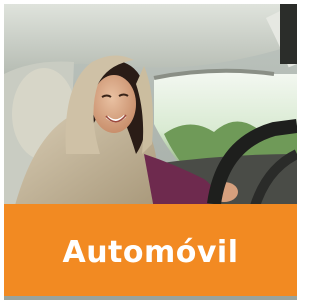  I want to click on category-label: Automóvil, so click(150, 252).